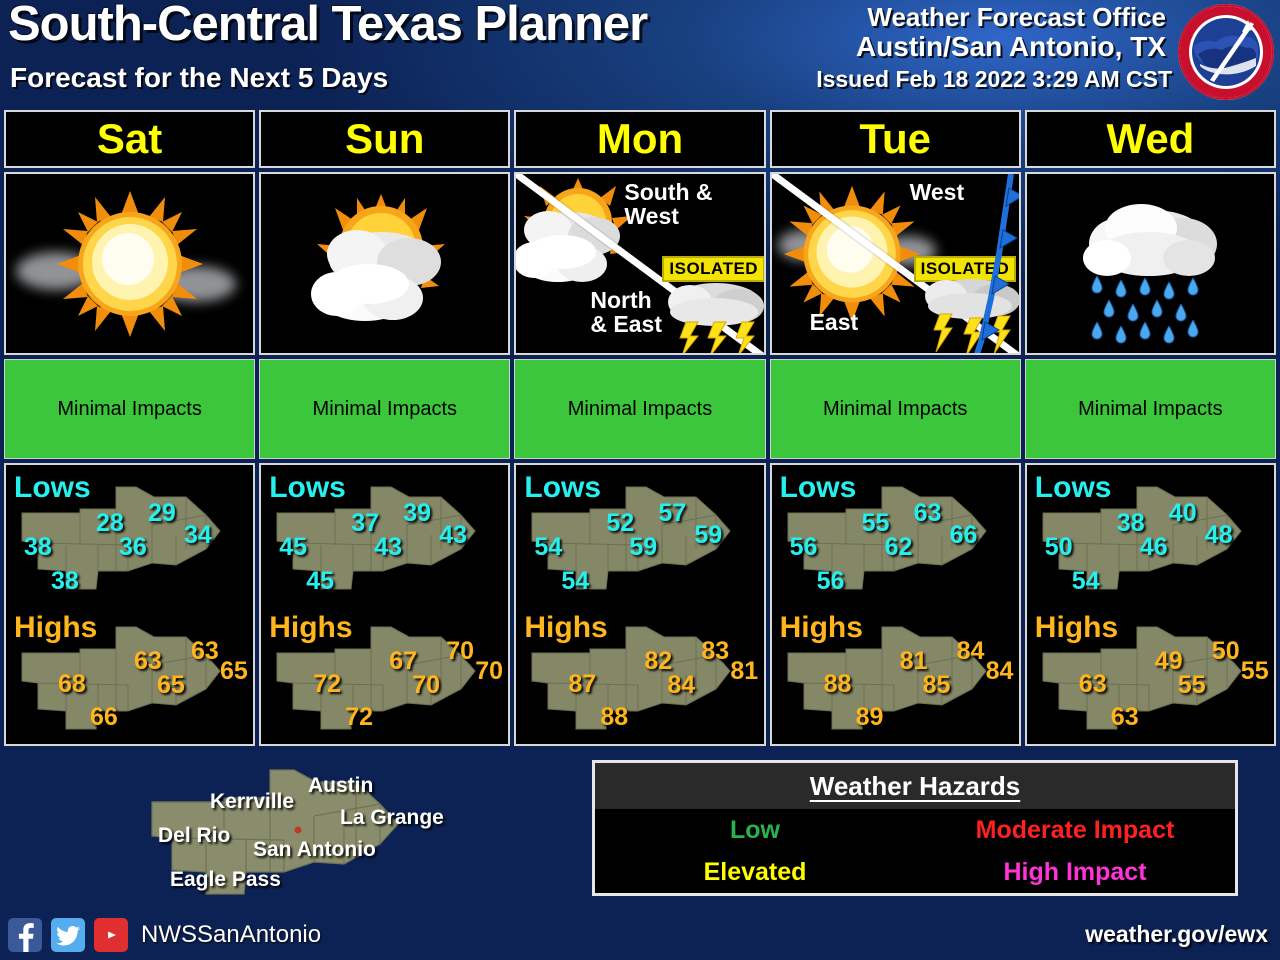 The width and height of the screenshot is (1280, 960). What do you see at coordinates (755, 829) in the screenshot?
I see `hazard-level-low: Low` at bounding box center [755, 829].